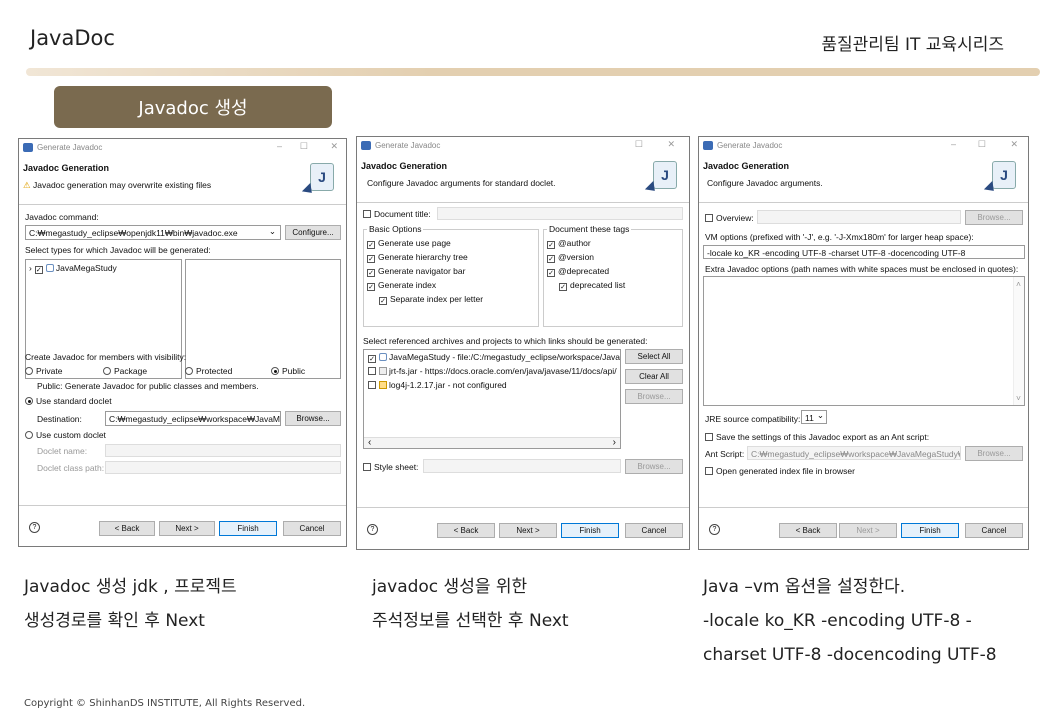  What do you see at coordinates (1018, 341) in the screenshot?
I see `vertical-scrollbar: ˄ ˅` at bounding box center [1018, 341].